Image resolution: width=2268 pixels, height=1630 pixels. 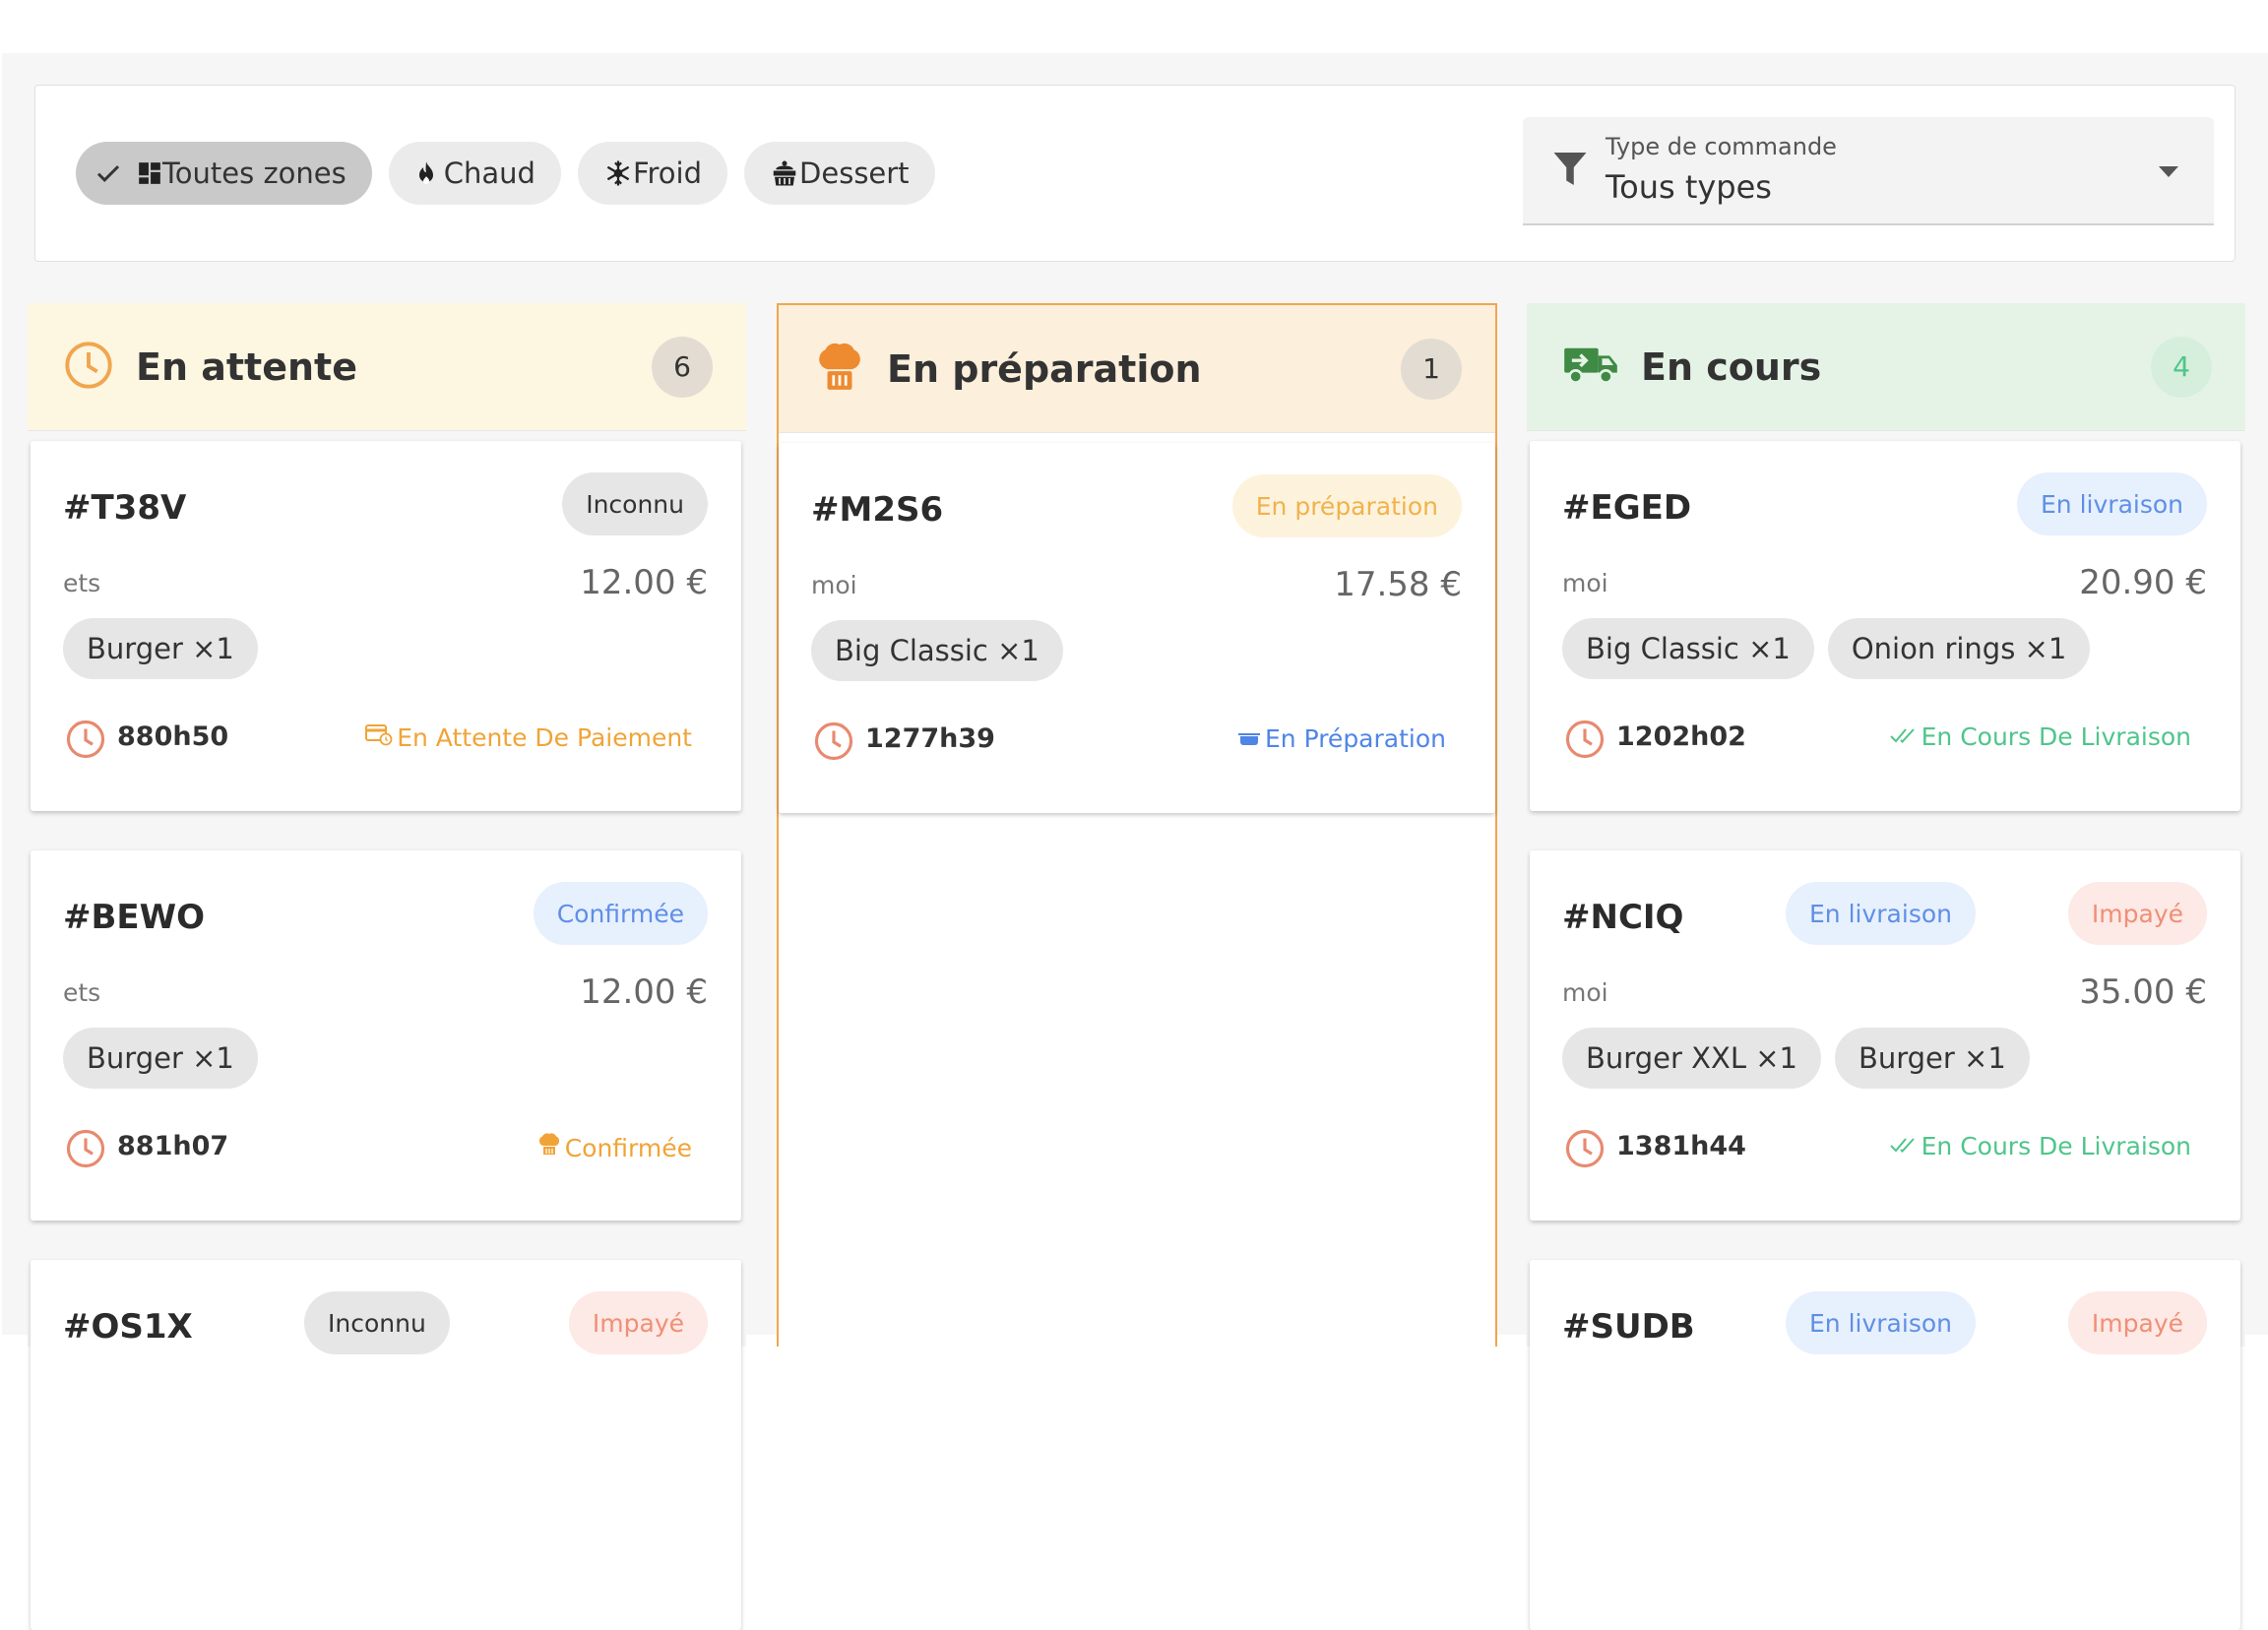 What do you see at coordinates (2168, 171) in the screenshot?
I see `chevron-down-icon` at bounding box center [2168, 171].